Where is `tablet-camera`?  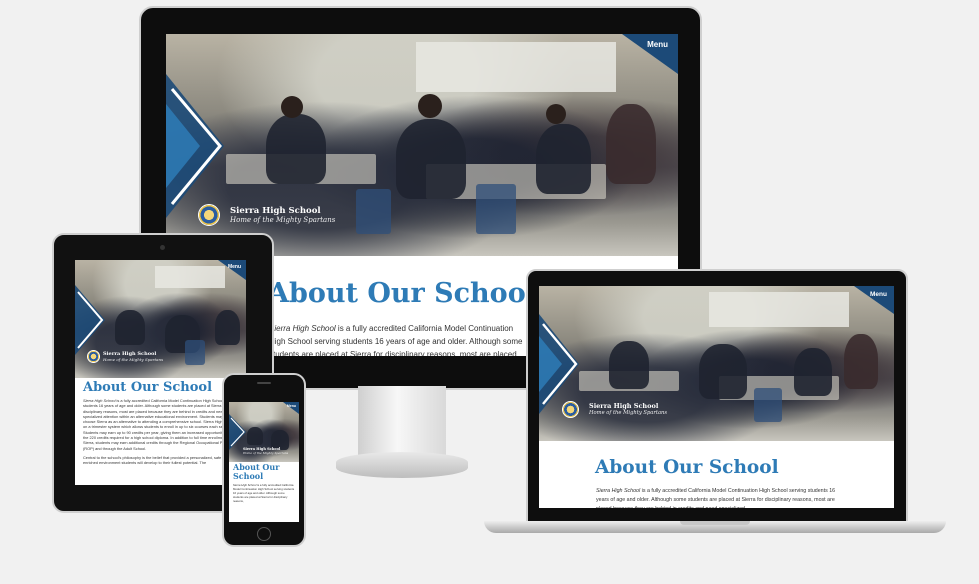
tablet-camera is located at coordinates (162, 247).